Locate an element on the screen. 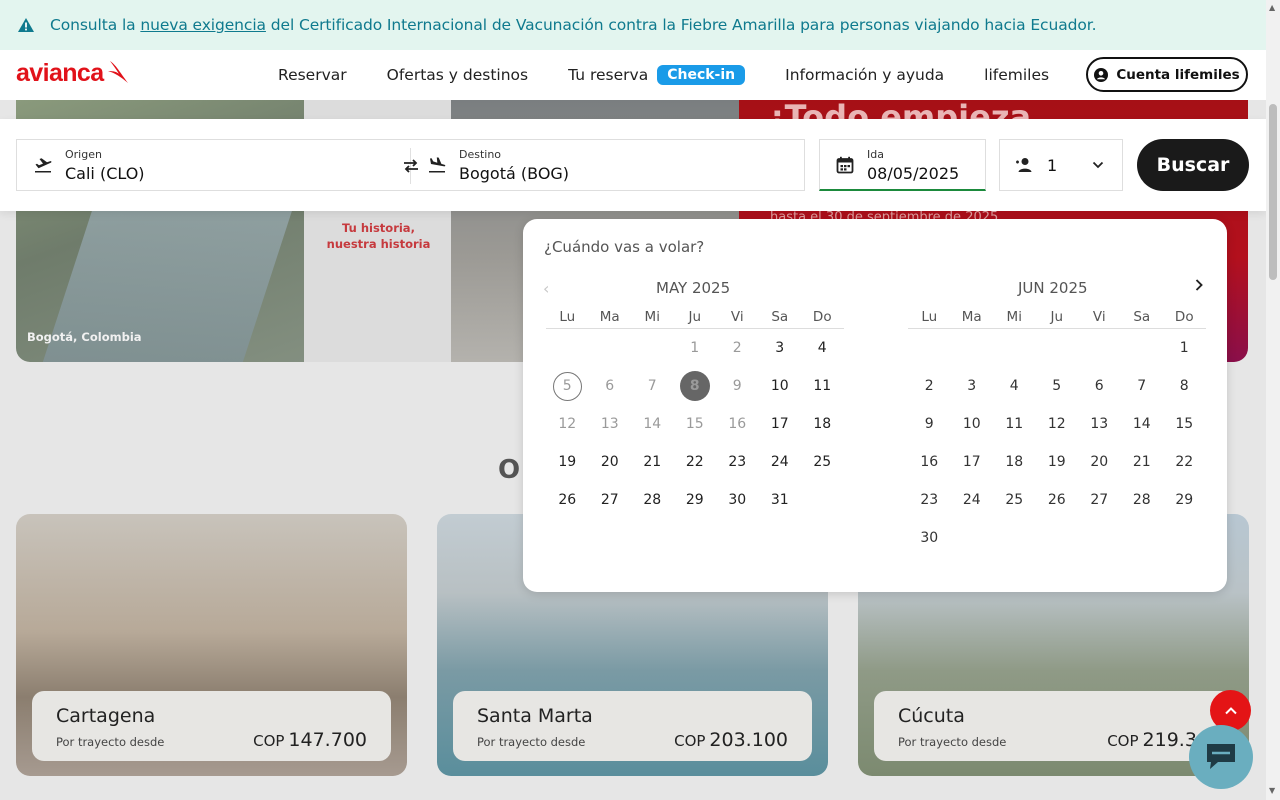  chevron-right-icon is located at coordinates (1199, 285).